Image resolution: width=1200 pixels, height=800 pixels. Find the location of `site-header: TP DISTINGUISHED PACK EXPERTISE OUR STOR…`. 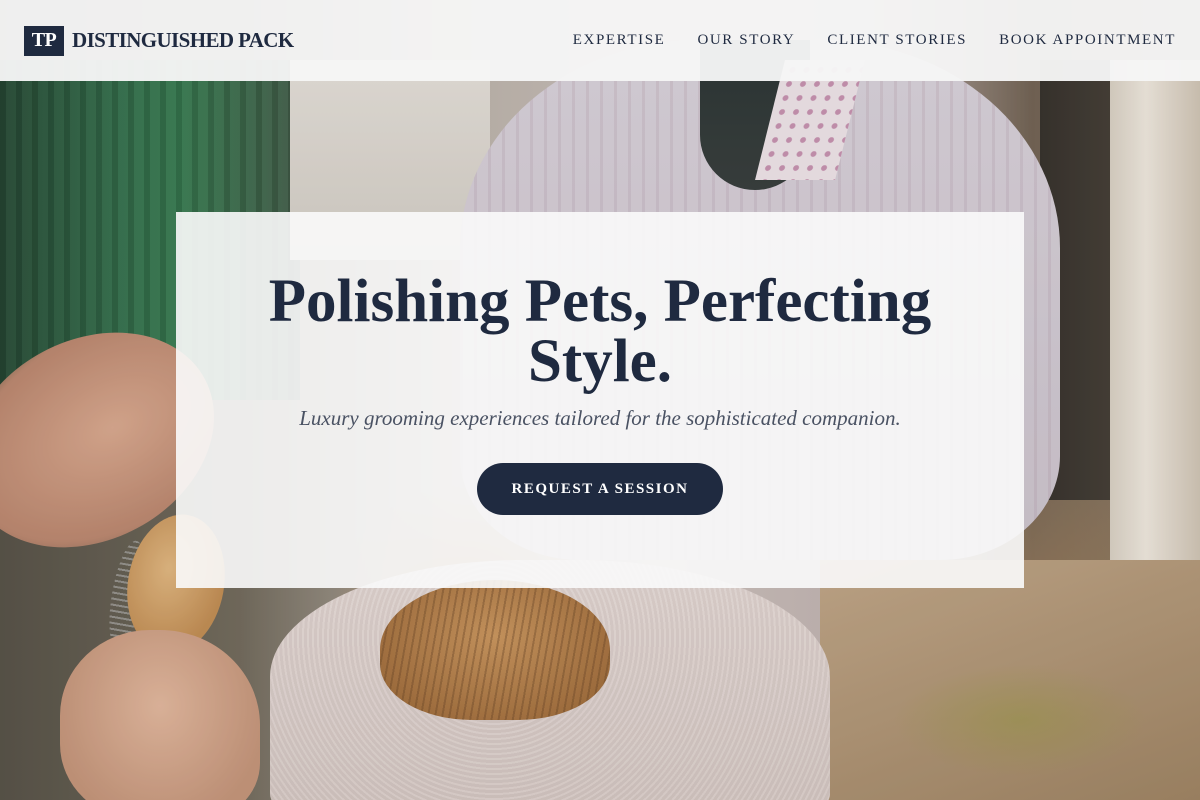

site-header: TP DISTINGUISHED PACK EXPERTISE OUR STOR… is located at coordinates (600, 40).